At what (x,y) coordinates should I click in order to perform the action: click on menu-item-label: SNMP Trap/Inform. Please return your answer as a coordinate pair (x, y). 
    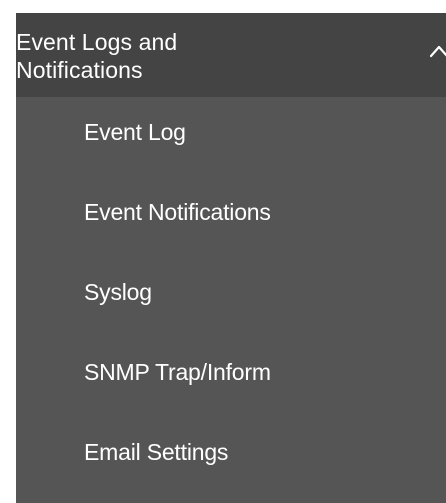
    Looking at the image, I should click on (177, 371).